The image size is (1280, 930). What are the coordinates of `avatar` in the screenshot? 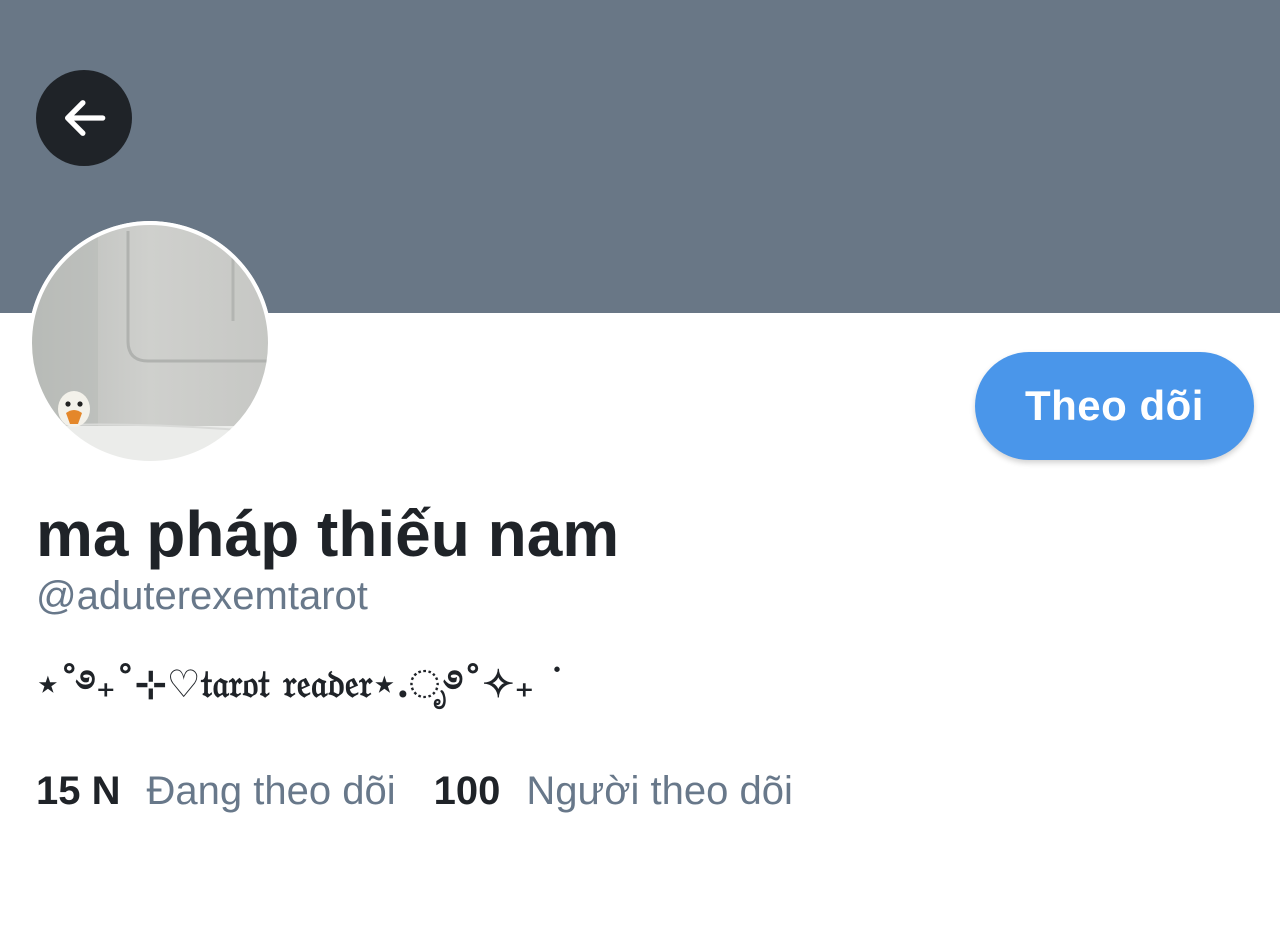 It's located at (150, 343).